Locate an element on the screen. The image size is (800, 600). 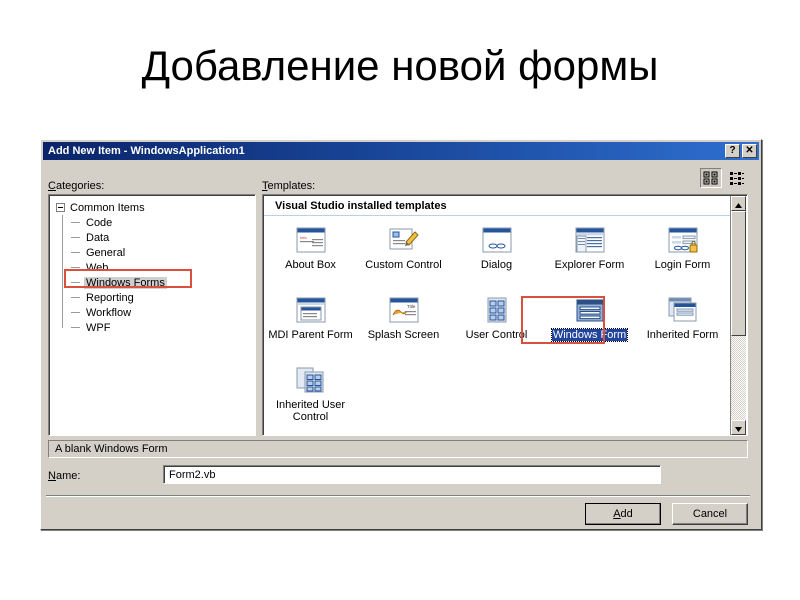
tree-item-label: Web is located at coordinates (97, 267).